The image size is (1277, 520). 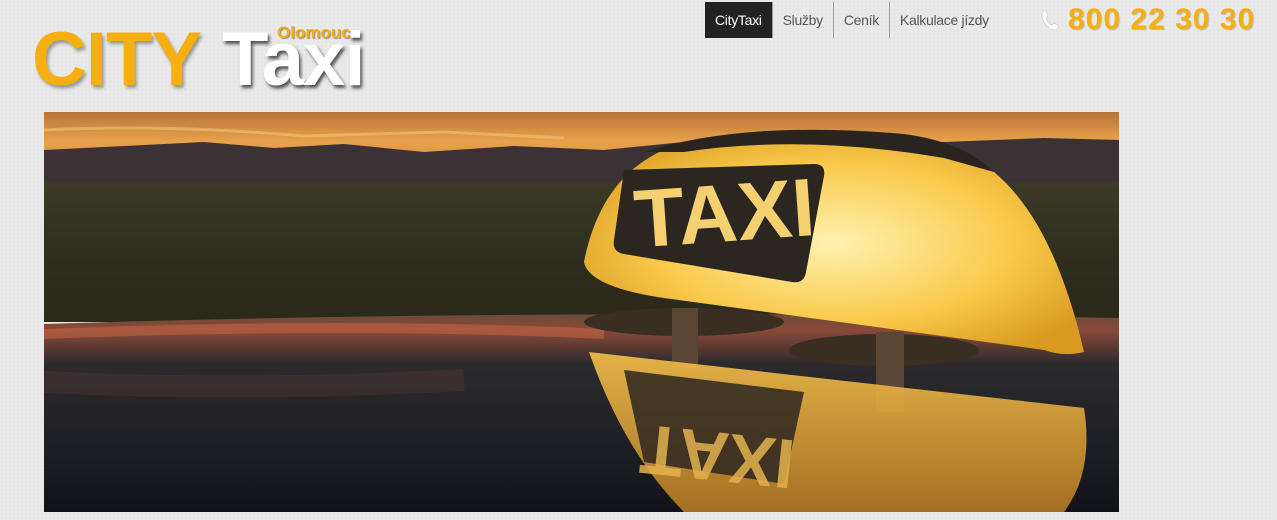 I want to click on nav-item-sluzby: Služby, so click(x=802, y=20).